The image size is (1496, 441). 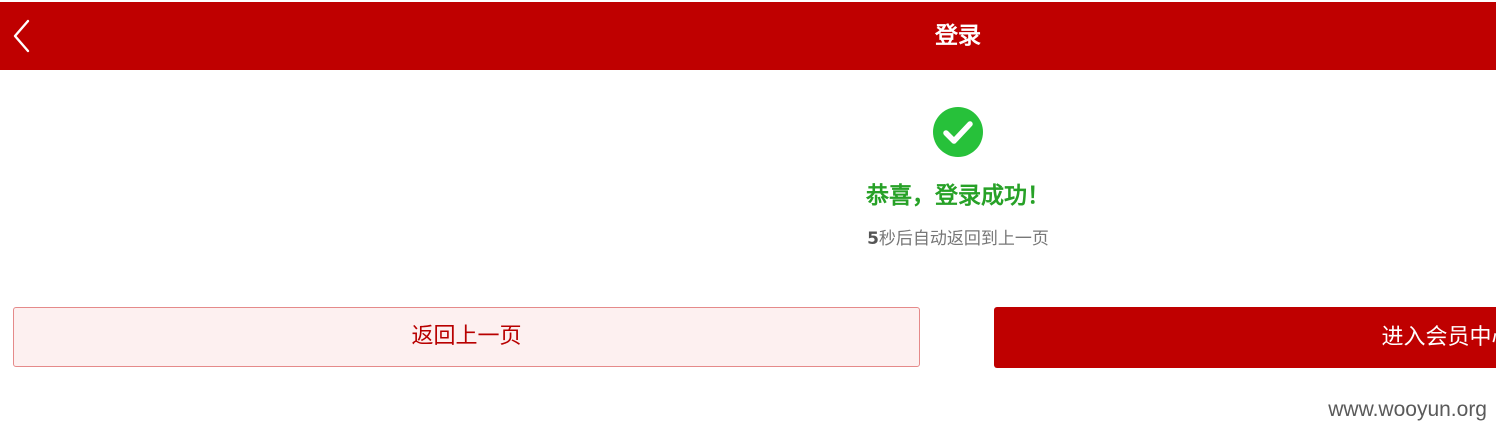 What do you see at coordinates (958, 36) in the screenshot?
I see `page-title: 登录` at bounding box center [958, 36].